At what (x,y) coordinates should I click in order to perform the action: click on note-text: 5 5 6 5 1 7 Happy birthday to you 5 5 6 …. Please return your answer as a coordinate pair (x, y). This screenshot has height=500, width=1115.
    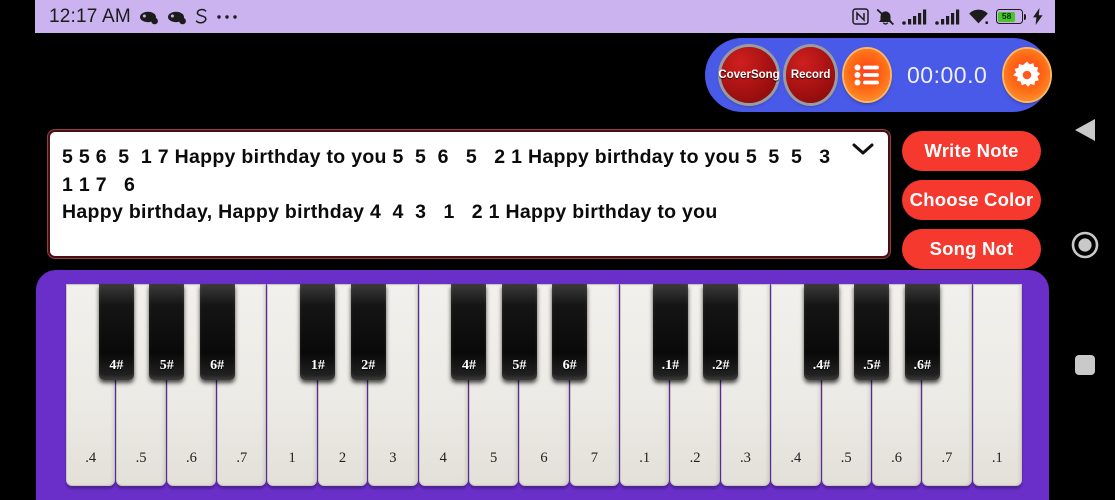
    Looking at the image, I should click on (446, 185).